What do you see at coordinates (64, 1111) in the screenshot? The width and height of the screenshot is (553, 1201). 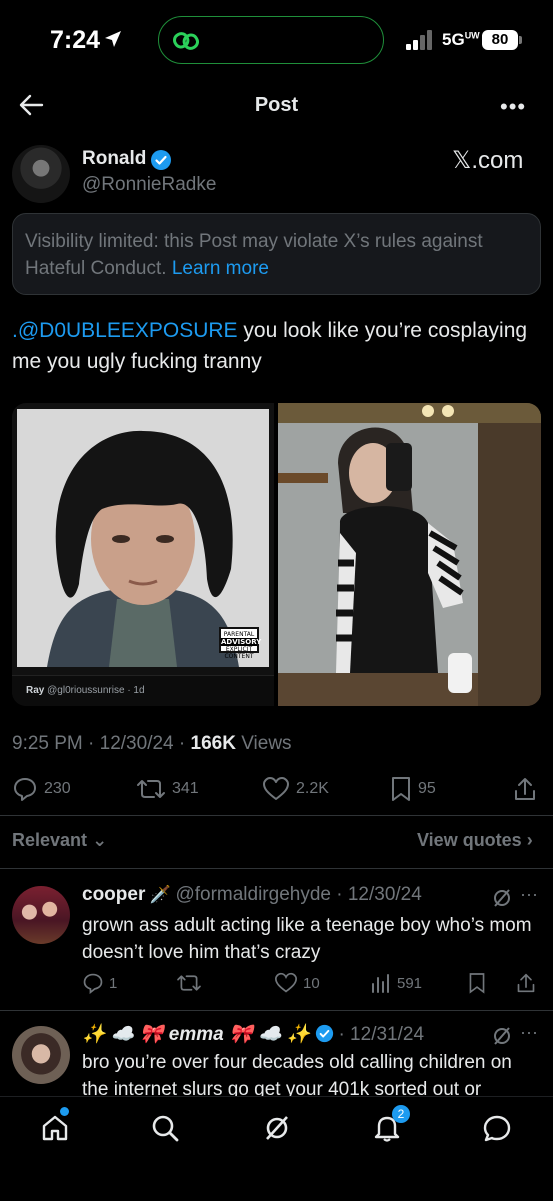 I see `home-unread-dot` at bounding box center [64, 1111].